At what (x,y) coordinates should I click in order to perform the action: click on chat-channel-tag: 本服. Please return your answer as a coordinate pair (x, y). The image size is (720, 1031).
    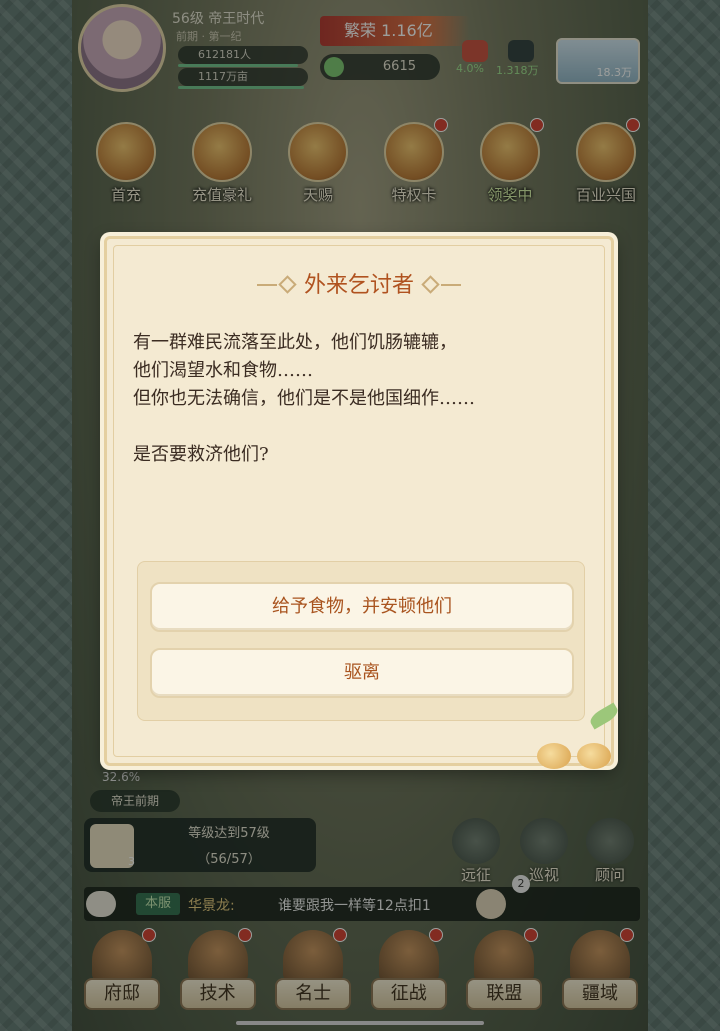
    Looking at the image, I should click on (158, 904).